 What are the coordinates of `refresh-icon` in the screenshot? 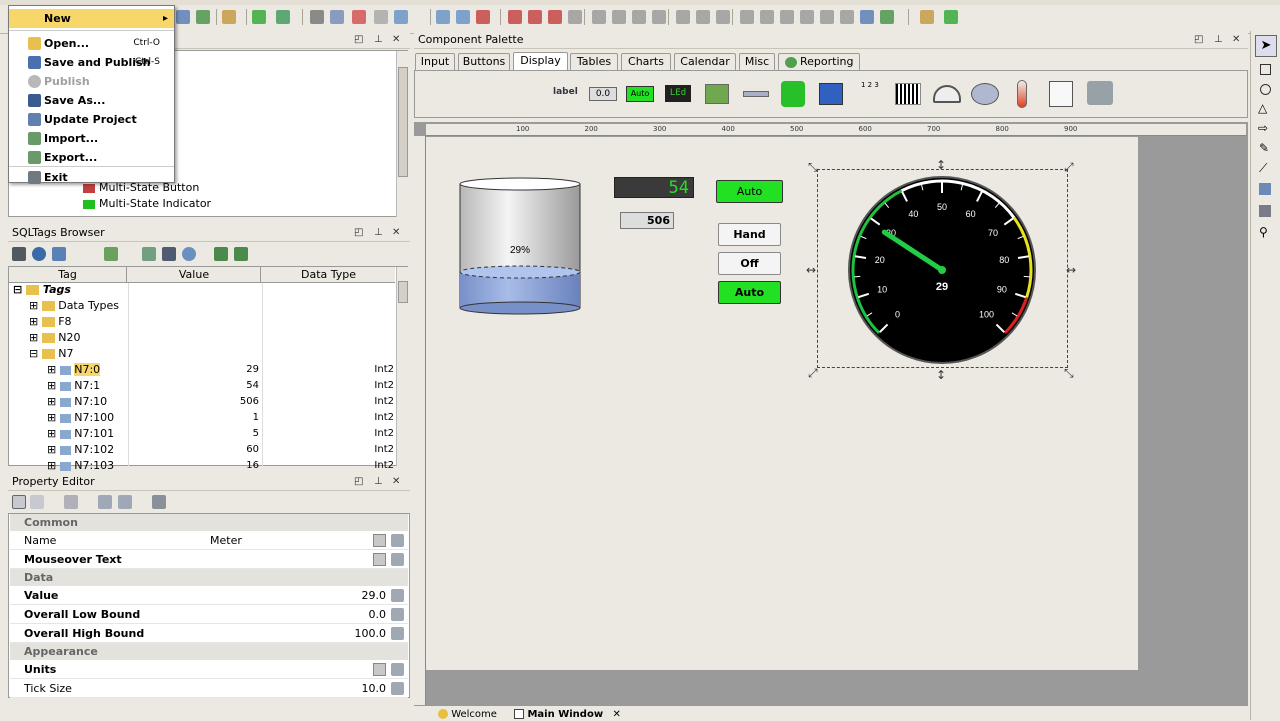 It's located at (39, 254).